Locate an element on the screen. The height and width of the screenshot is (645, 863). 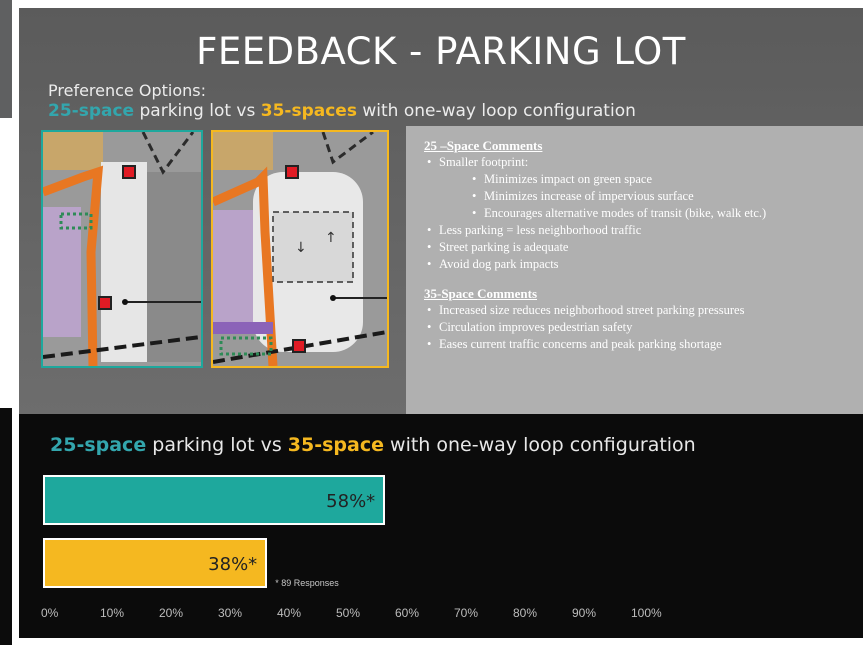
x-tick-label: 30% is located at coordinates (230, 613).